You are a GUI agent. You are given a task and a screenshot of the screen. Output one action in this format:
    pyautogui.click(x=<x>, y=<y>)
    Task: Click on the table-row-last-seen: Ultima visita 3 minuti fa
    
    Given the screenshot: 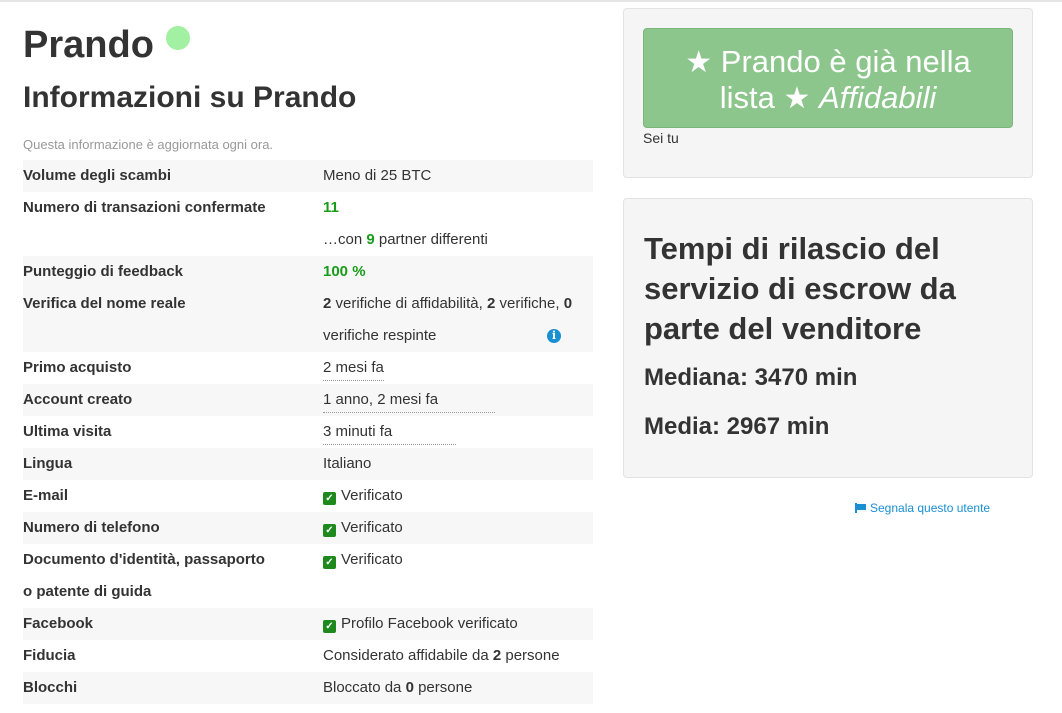 What is the action you would take?
    pyautogui.click(x=308, y=432)
    